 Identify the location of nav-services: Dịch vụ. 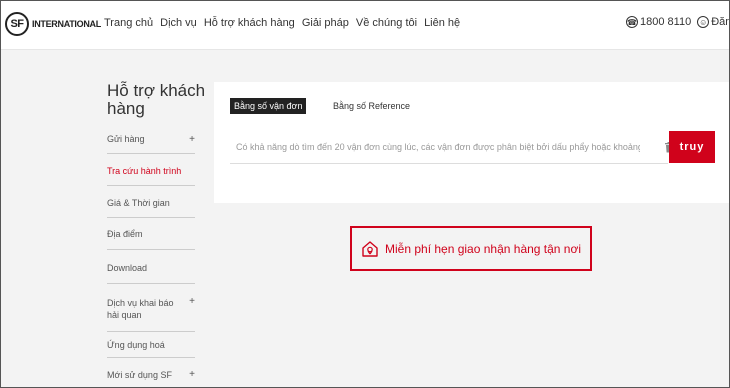
(178, 23).